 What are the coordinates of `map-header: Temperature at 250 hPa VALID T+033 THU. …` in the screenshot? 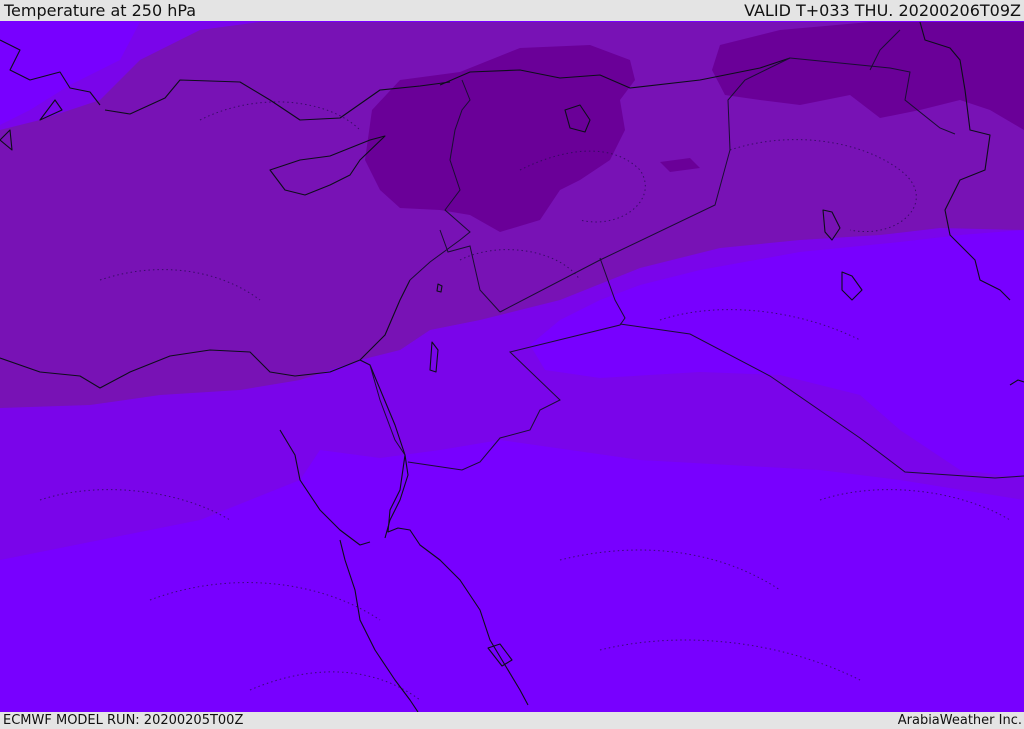 It's located at (512, 10).